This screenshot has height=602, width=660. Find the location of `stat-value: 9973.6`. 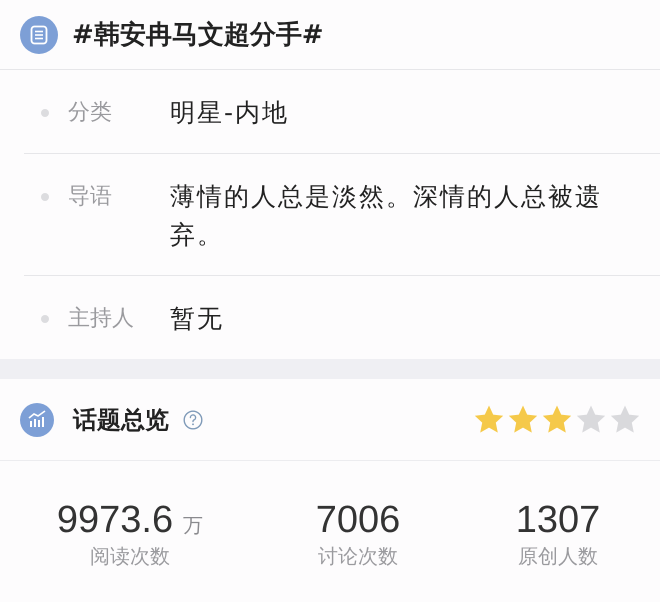

stat-value: 9973.6 is located at coordinates (115, 520).